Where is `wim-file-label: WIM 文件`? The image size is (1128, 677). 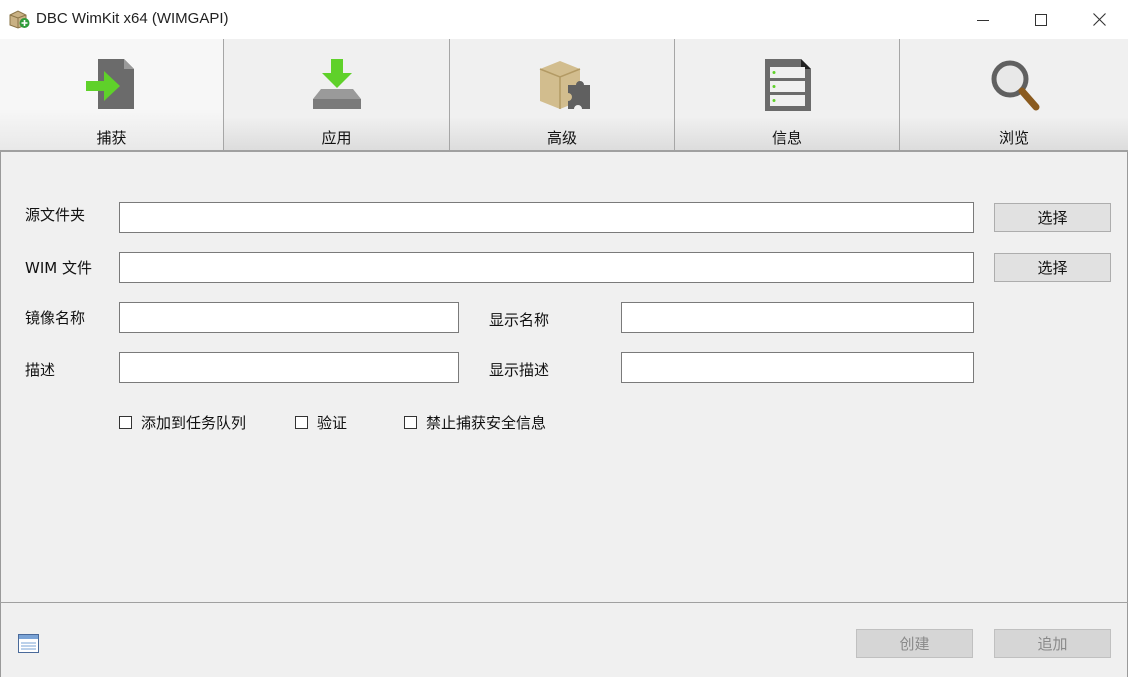 wim-file-label: WIM 文件 is located at coordinates (58, 268).